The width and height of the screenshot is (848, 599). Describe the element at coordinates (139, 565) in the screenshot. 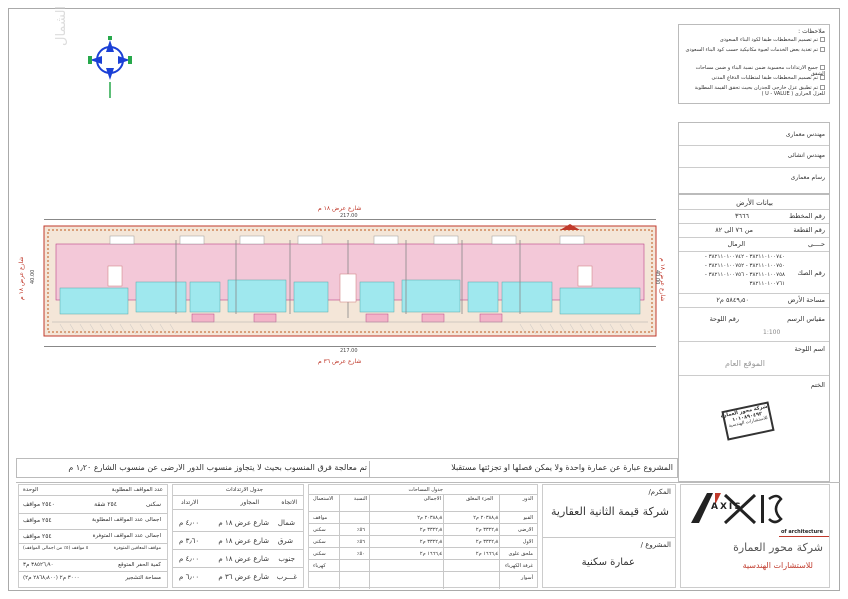

I see `excavation-label: كمية الحفر المتوقع` at that location.